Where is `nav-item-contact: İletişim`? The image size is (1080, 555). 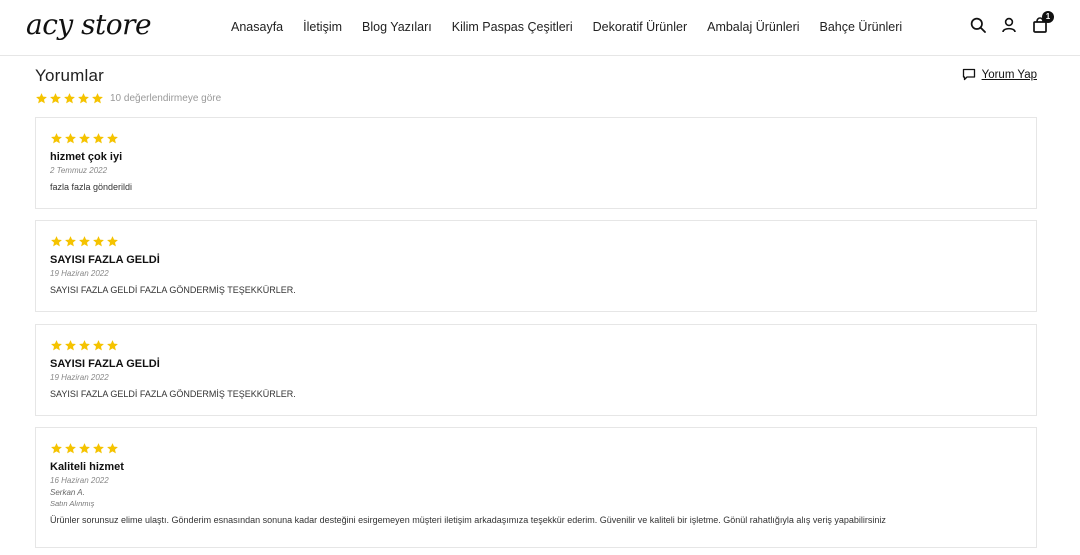 nav-item-contact: İletişim is located at coordinates (322, 27).